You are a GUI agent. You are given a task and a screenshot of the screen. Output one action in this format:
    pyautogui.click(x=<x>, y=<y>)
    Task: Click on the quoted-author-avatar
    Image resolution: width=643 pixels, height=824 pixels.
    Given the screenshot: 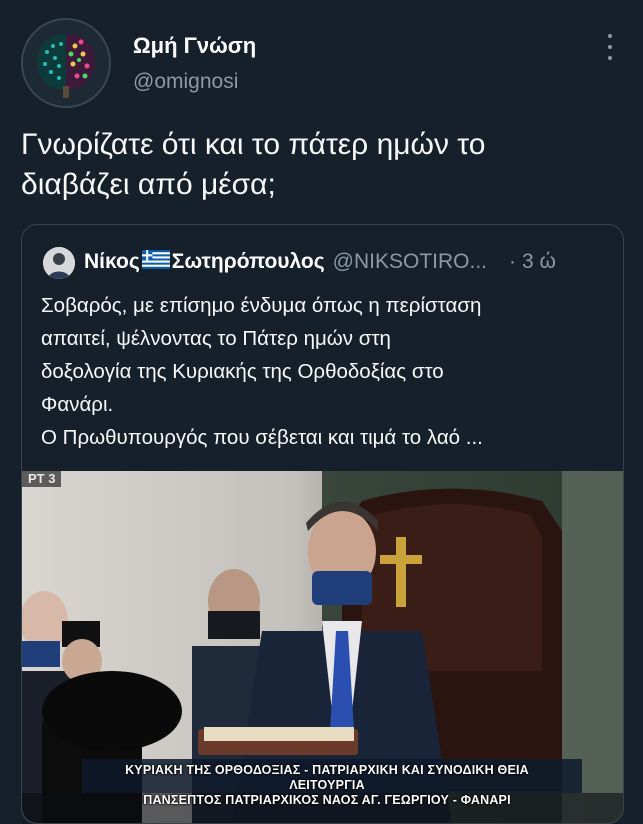 What is the action you would take?
    pyautogui.click(x=59, y=263)
    